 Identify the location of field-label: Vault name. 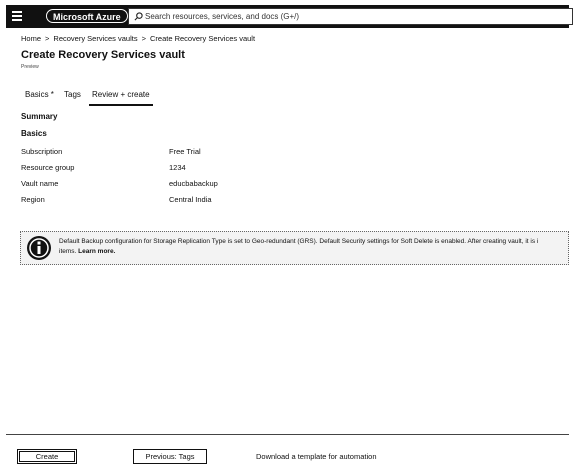
(40, 183).